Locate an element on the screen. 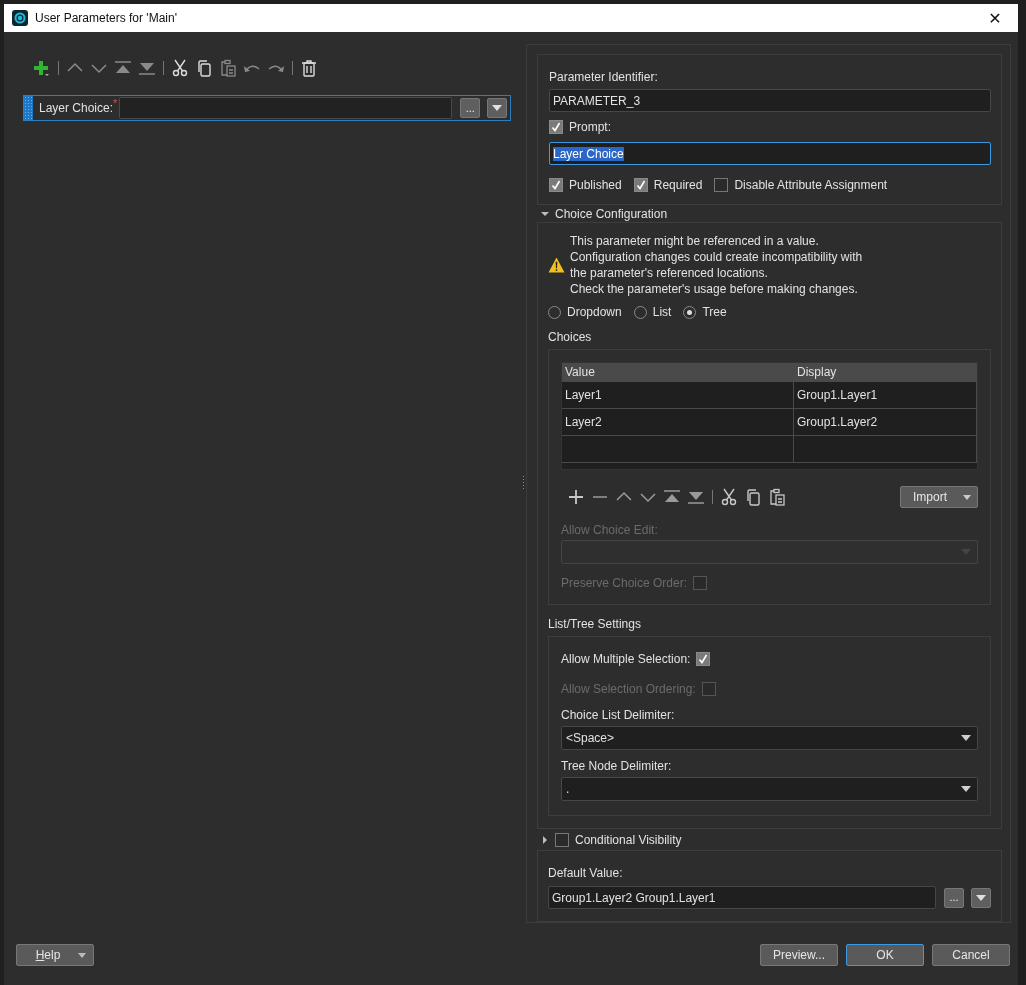 The width and height of the screenshot is (1026, 985). checkbox-label: Published is located at coordinates (595, 185).